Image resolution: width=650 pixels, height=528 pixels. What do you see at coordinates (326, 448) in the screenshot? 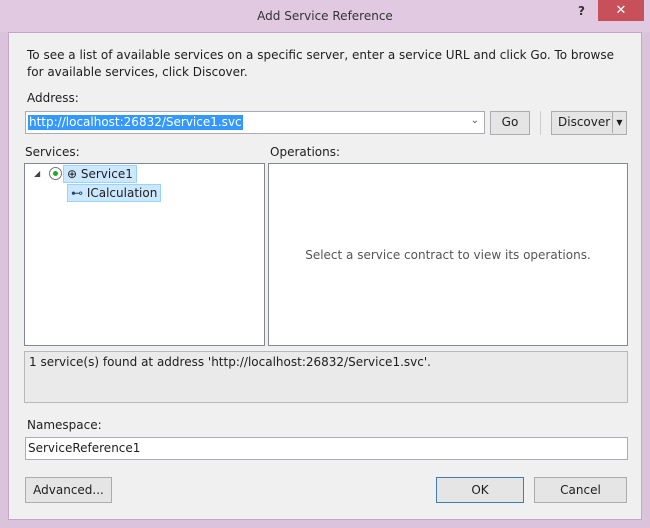
I see `namespace-input: ServiceReference1` at bounding box center [326, 448].